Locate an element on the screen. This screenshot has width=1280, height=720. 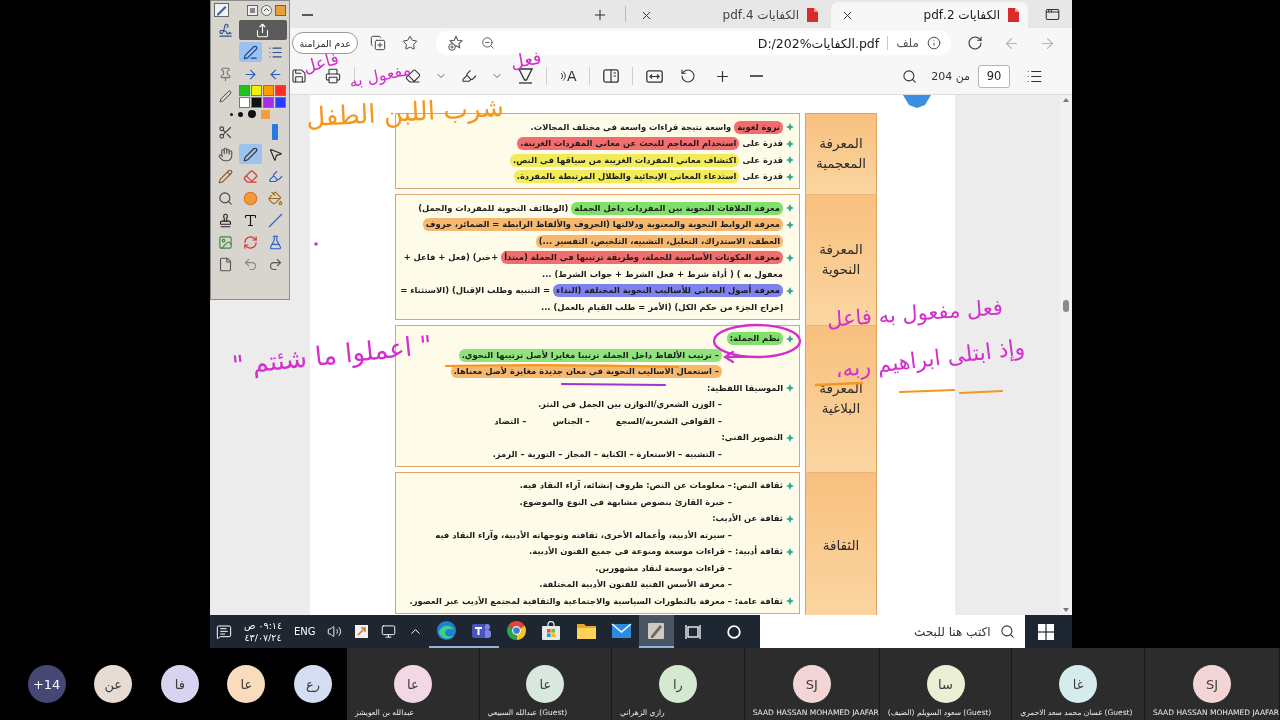
sync-button: عدم المزامنة is located at coordinates (325, 43).